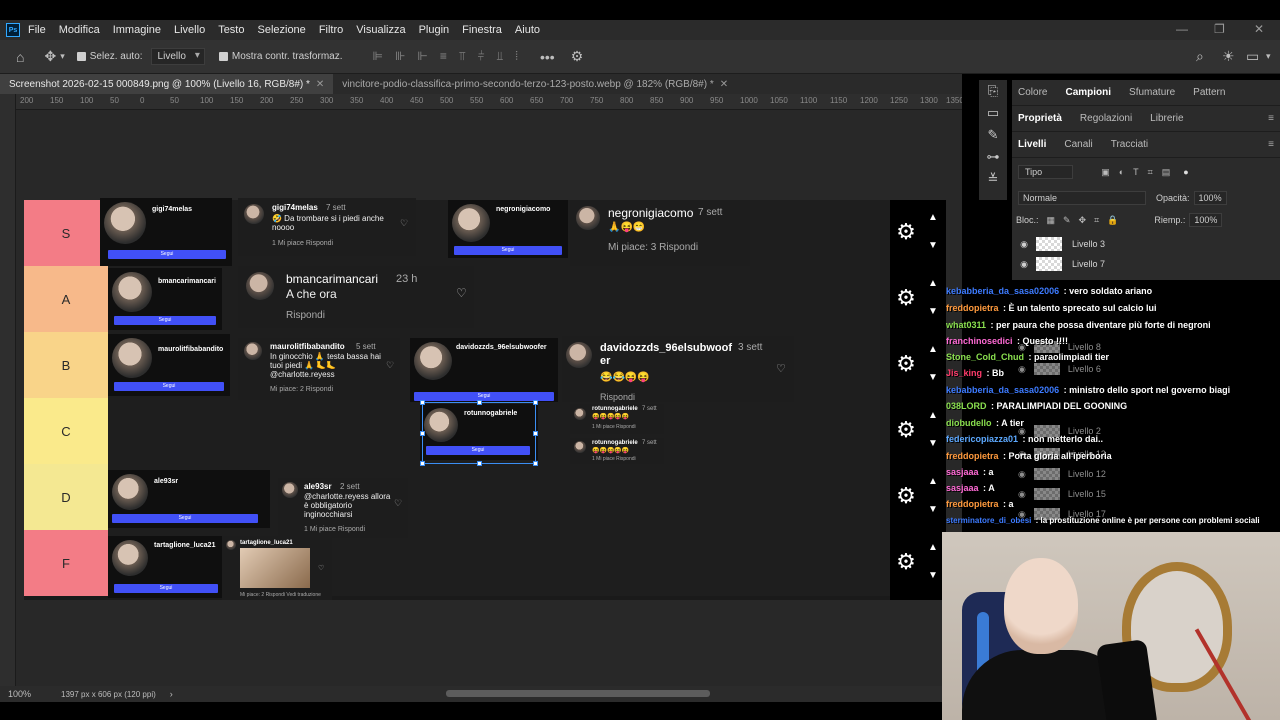 The width and height of the screenshot is (1280, 720). What do you see at coordinates (993, 179) in the screenshot?
I see `sliders-icon: ≚` at bounding box center [993, 179].